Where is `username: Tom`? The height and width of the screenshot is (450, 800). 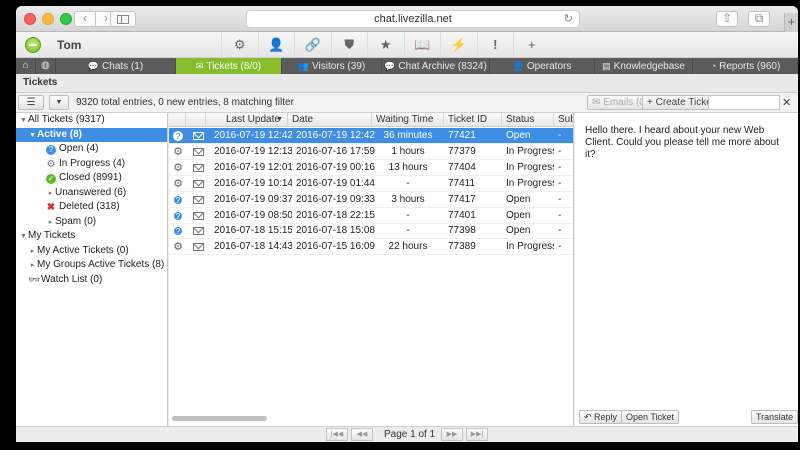 username: Tom is located at coordinates (69, 45).